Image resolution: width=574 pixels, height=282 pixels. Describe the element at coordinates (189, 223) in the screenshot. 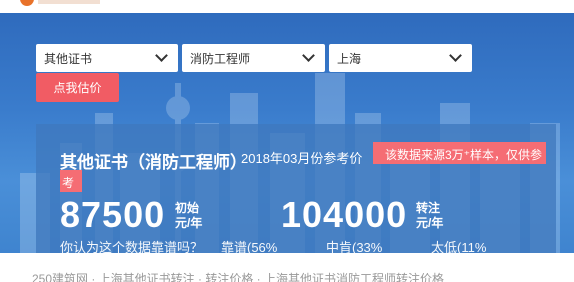

I see `initial-price-label-unit: 元/年` at that location.